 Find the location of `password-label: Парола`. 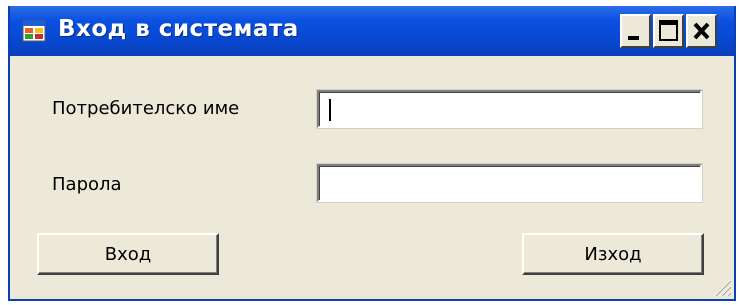

password-label: Парола is located at coordinates (87, 184).